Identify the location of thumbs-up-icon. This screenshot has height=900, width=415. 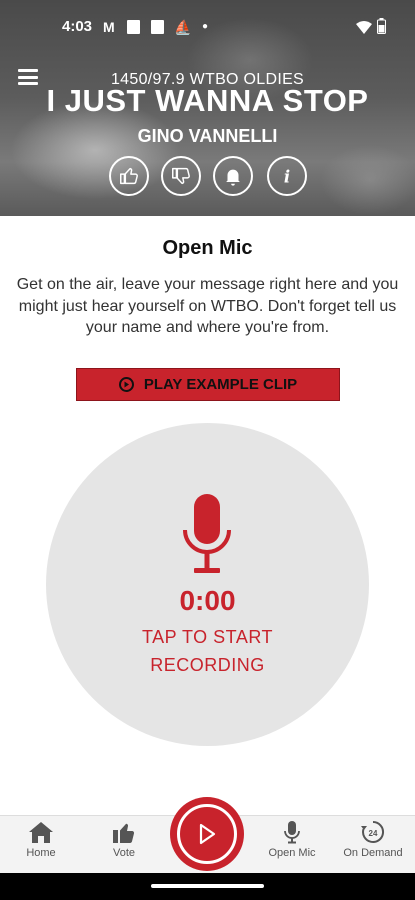
(129, 176).